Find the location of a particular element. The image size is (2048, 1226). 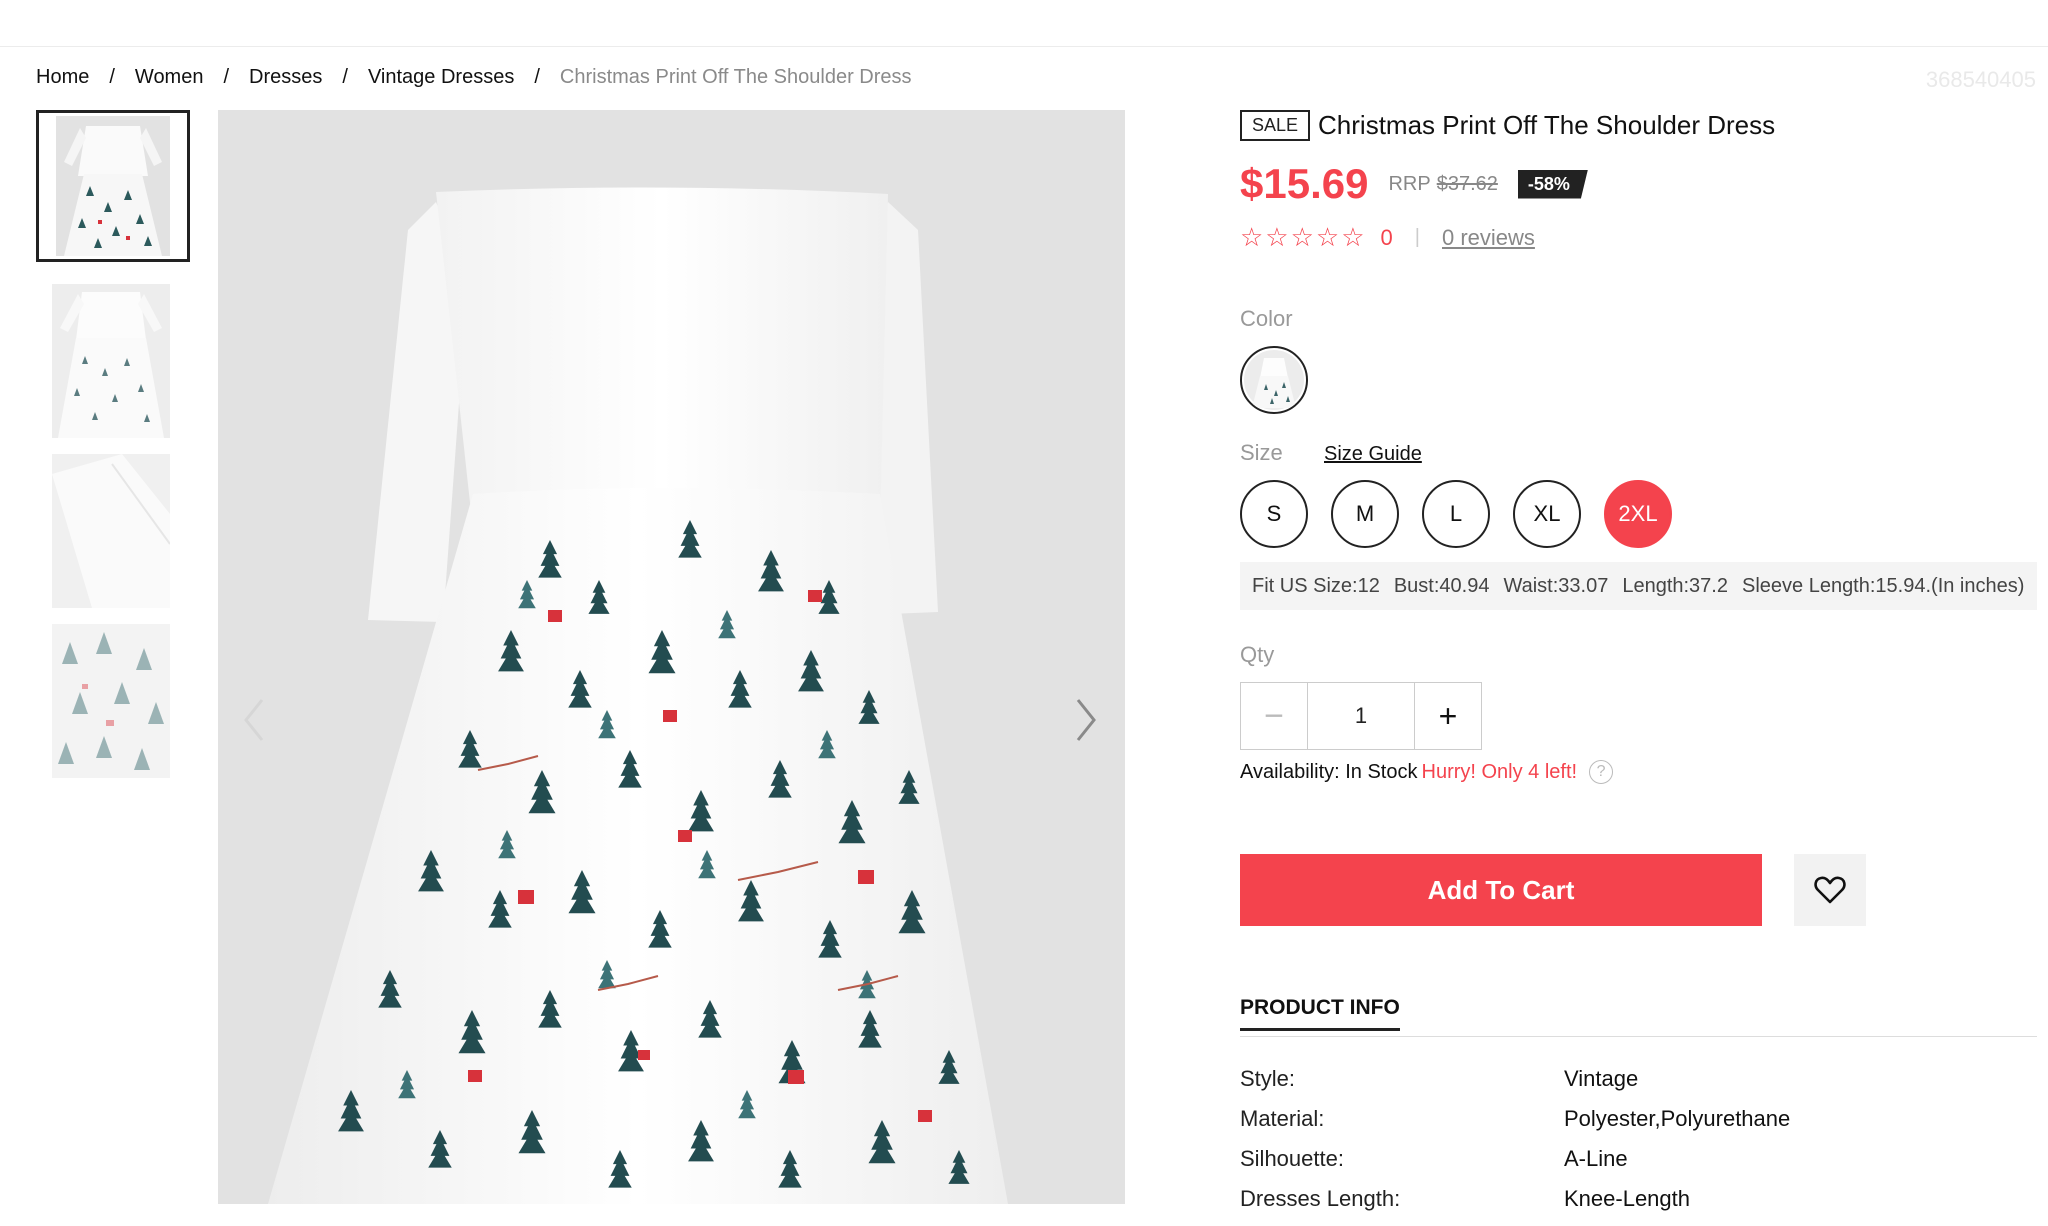

fit-us-size: Fit US Size:12 is located at coordinates (1316, 585).